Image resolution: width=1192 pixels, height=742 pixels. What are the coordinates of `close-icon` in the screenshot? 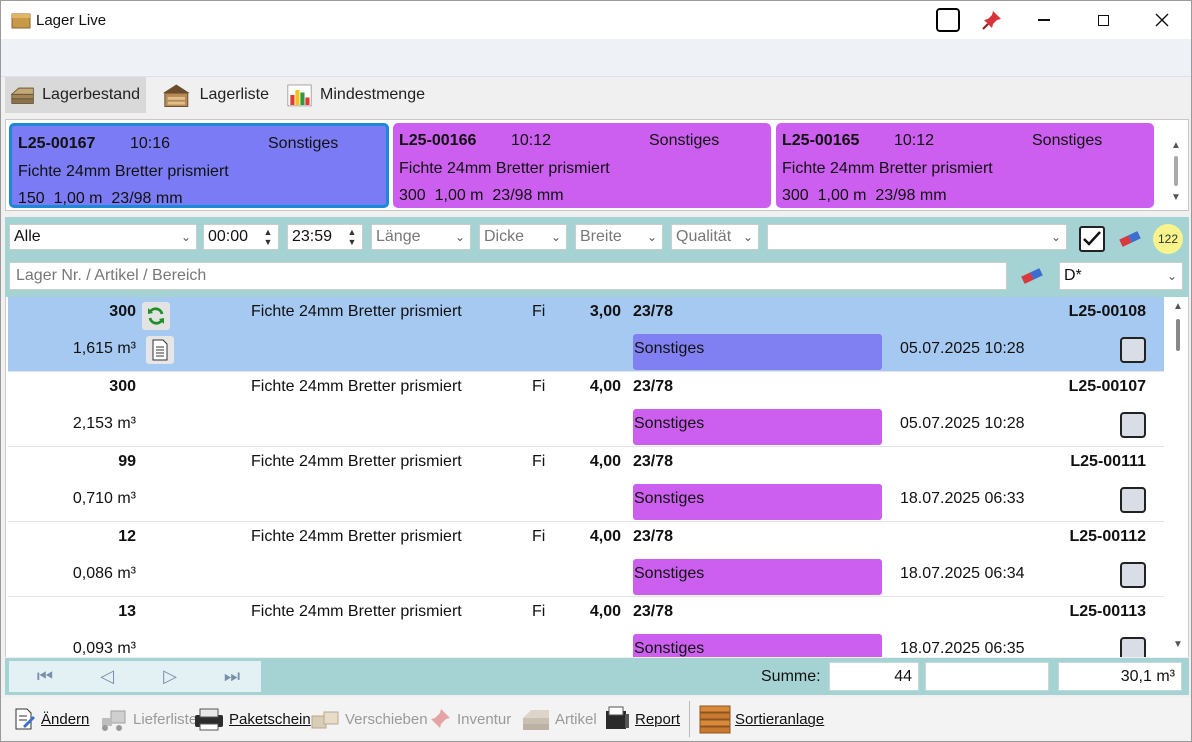 It's located at (1162, 20).